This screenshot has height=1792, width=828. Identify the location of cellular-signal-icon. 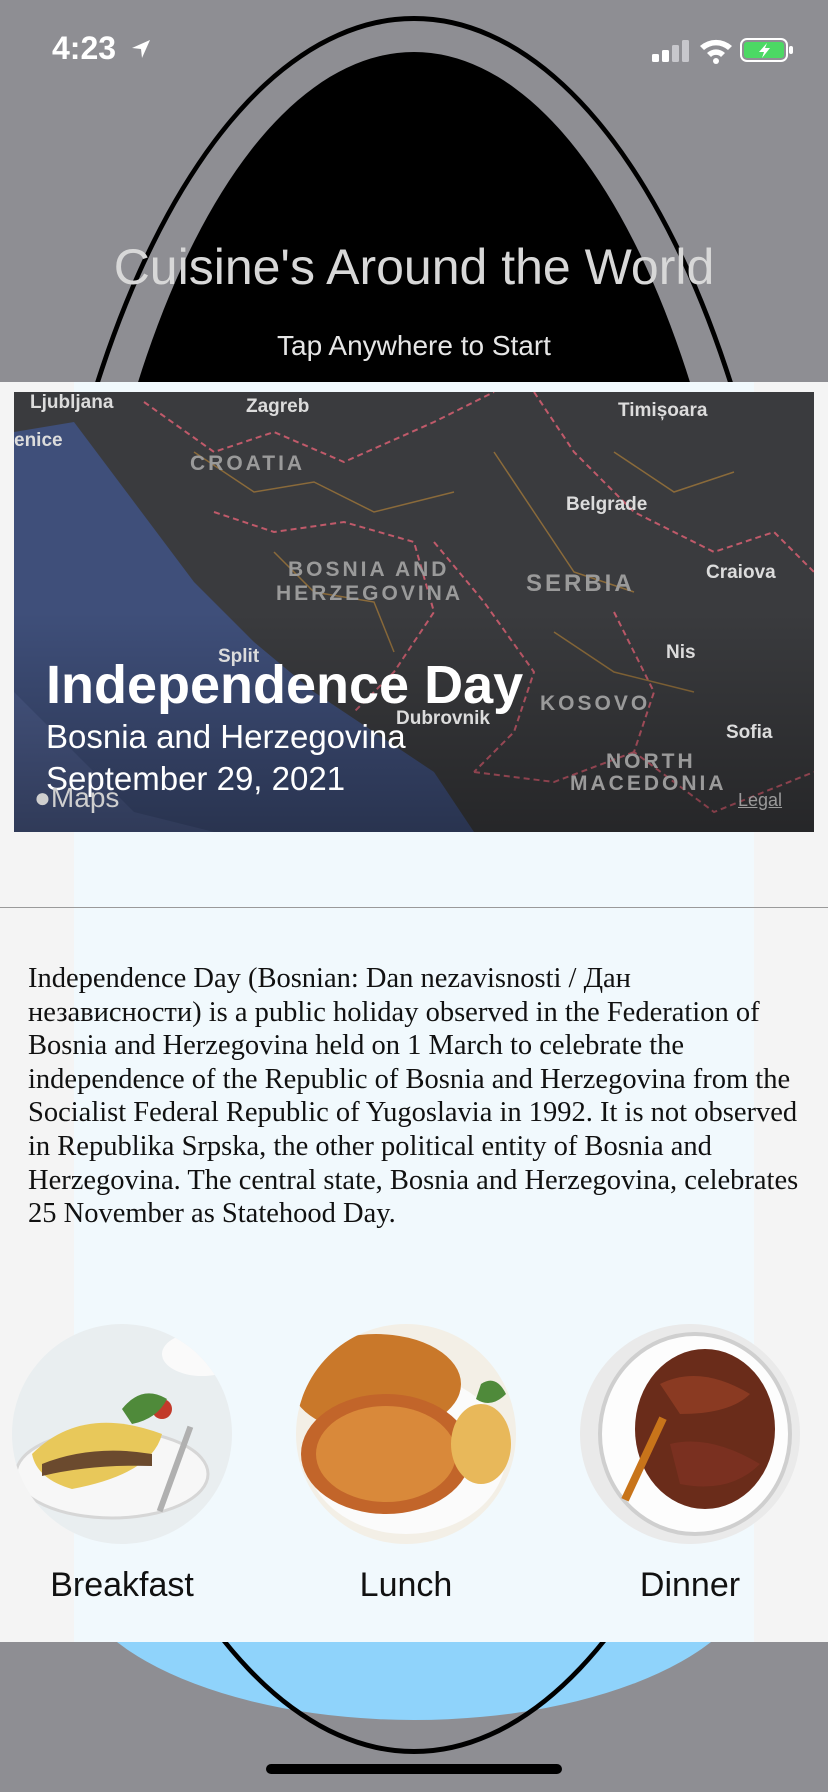
(670, 51).